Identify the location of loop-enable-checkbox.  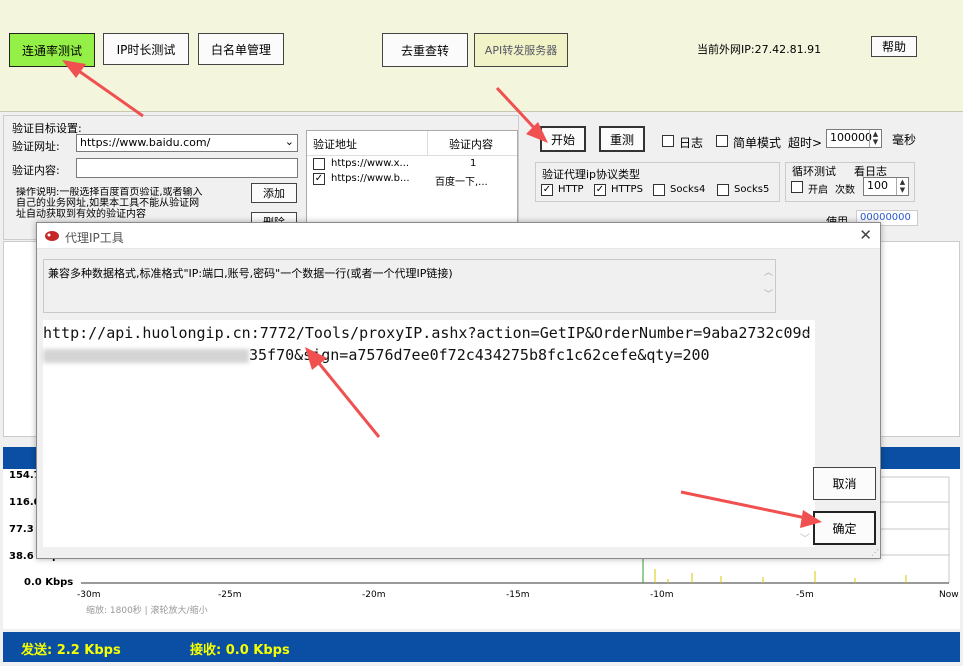
(797, 187).